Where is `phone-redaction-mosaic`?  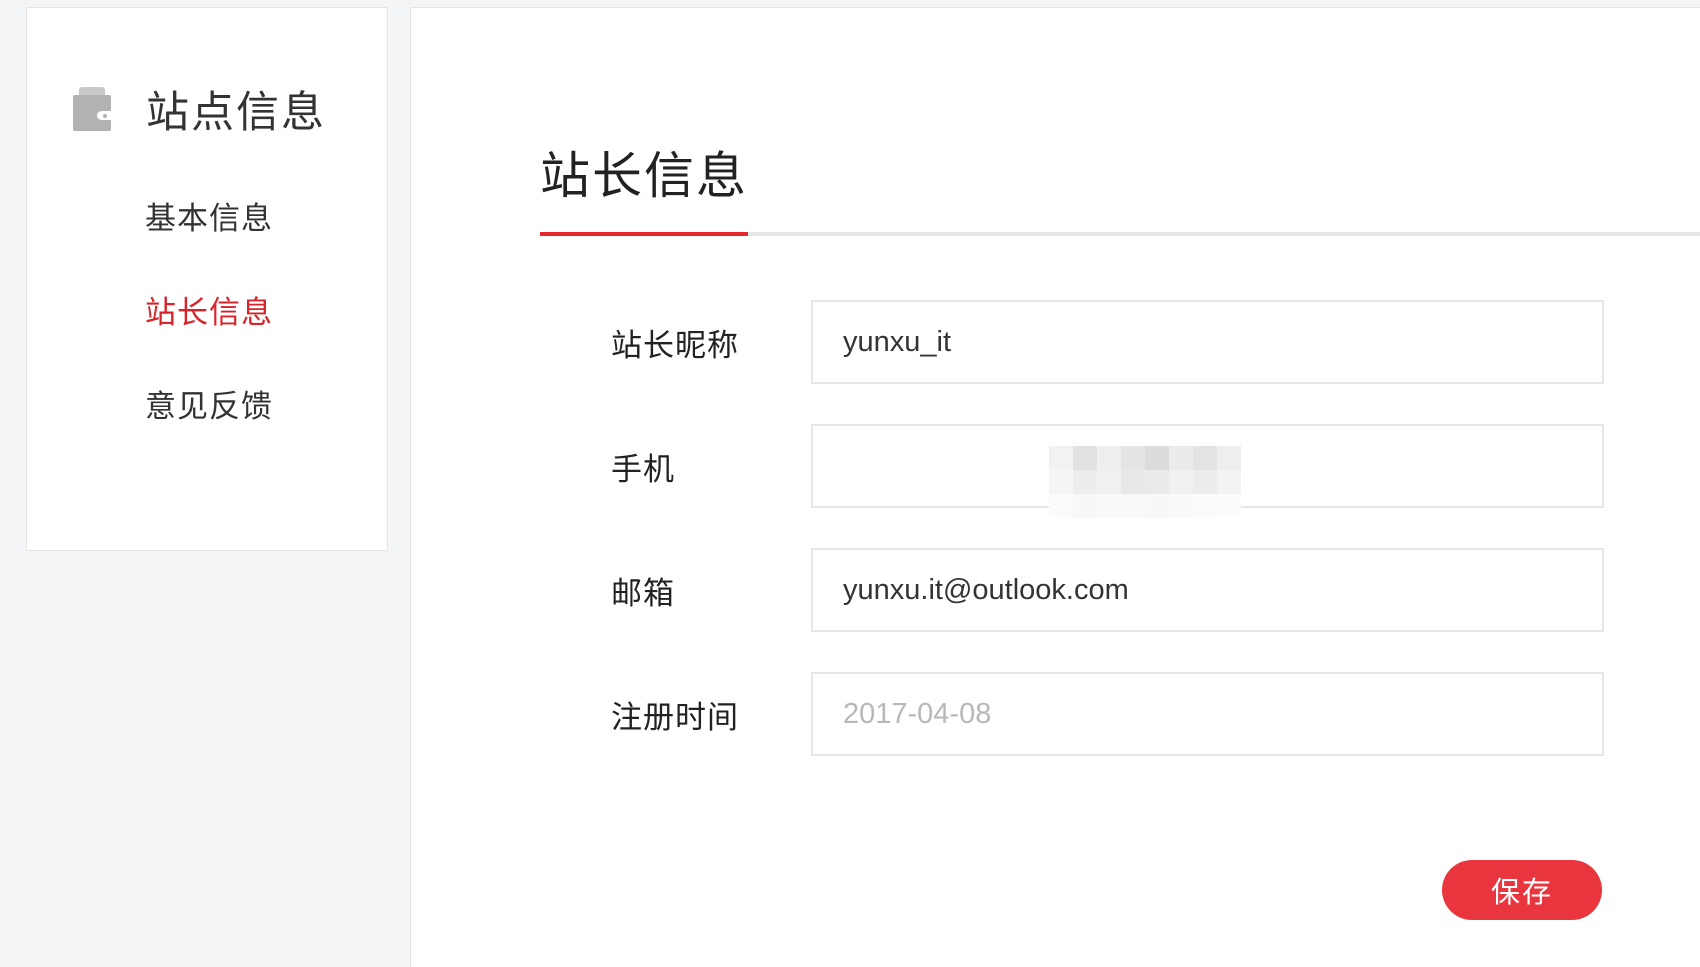 phone-redaction-mosaic is located at coordinates (1145, 482).